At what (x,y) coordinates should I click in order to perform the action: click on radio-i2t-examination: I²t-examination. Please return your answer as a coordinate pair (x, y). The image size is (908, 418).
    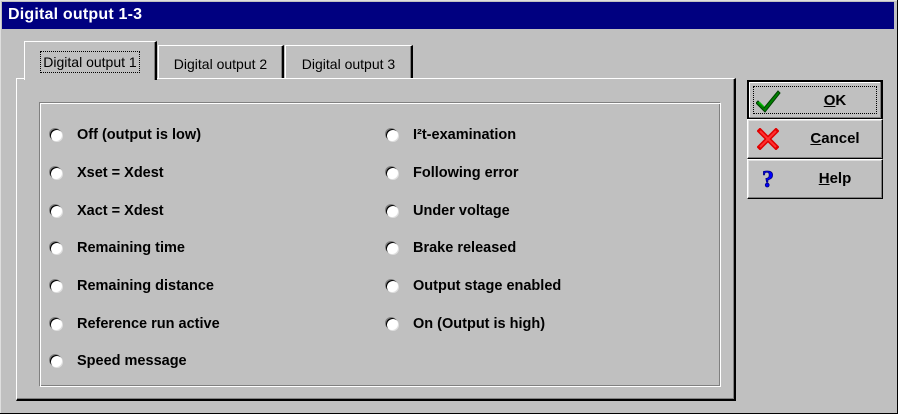
    Looking at the image, I should click on (451, 135).